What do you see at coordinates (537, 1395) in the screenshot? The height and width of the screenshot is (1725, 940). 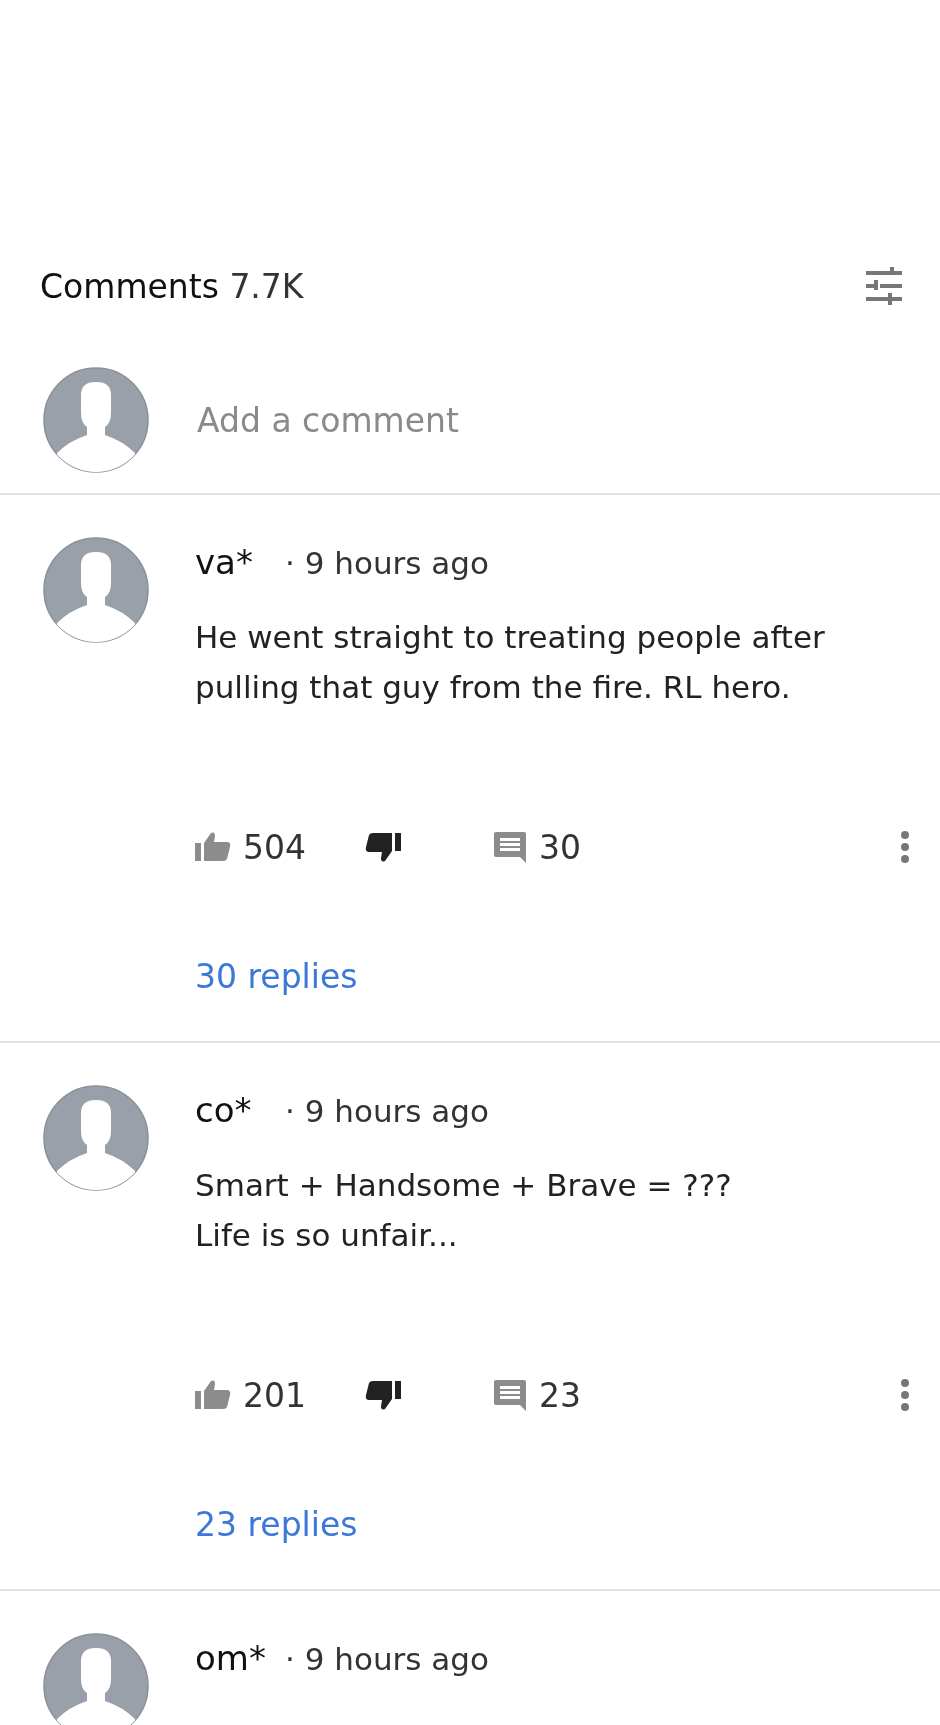 I see `reply-count-button: 23` at bounding box center [537, 1395].